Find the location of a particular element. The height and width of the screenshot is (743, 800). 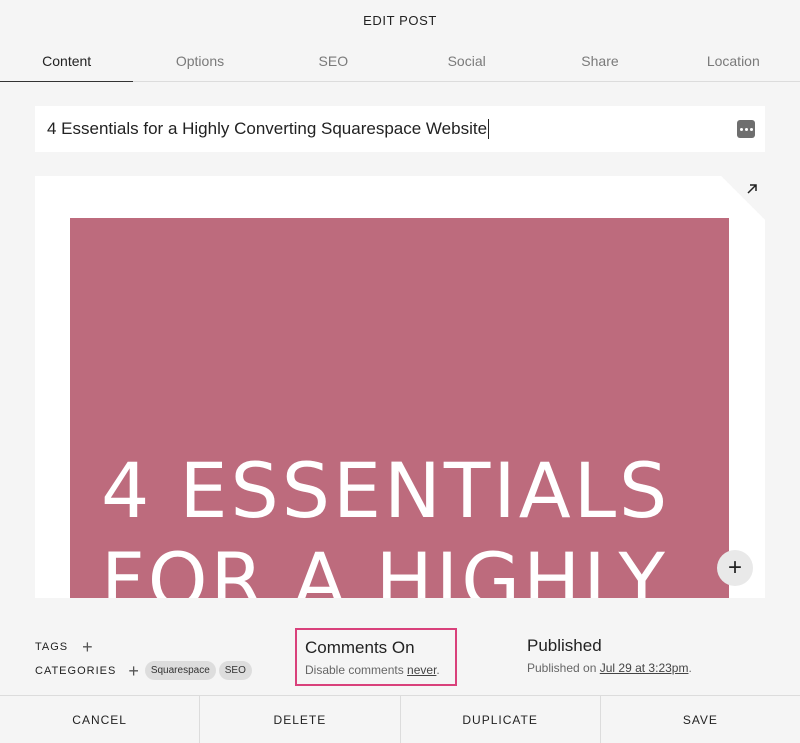

comments-setting: Comments On Disable comments never. is located at coordinates (376, 657).